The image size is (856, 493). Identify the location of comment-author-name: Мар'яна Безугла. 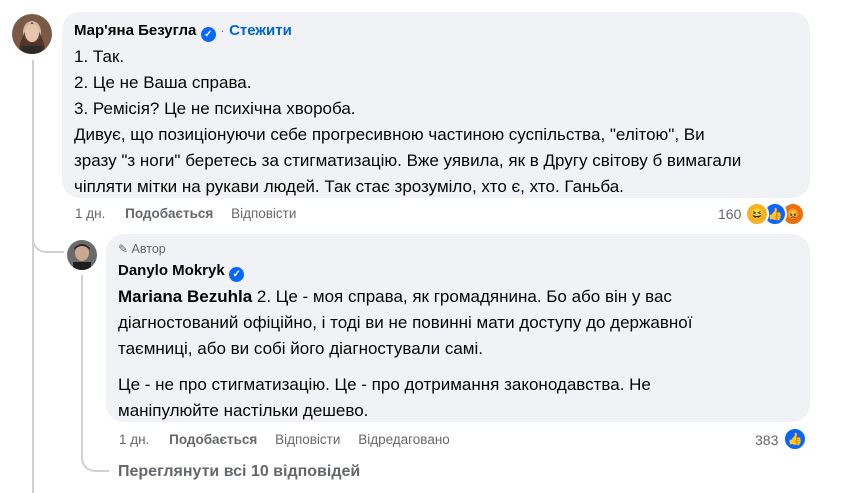
(135, 30).